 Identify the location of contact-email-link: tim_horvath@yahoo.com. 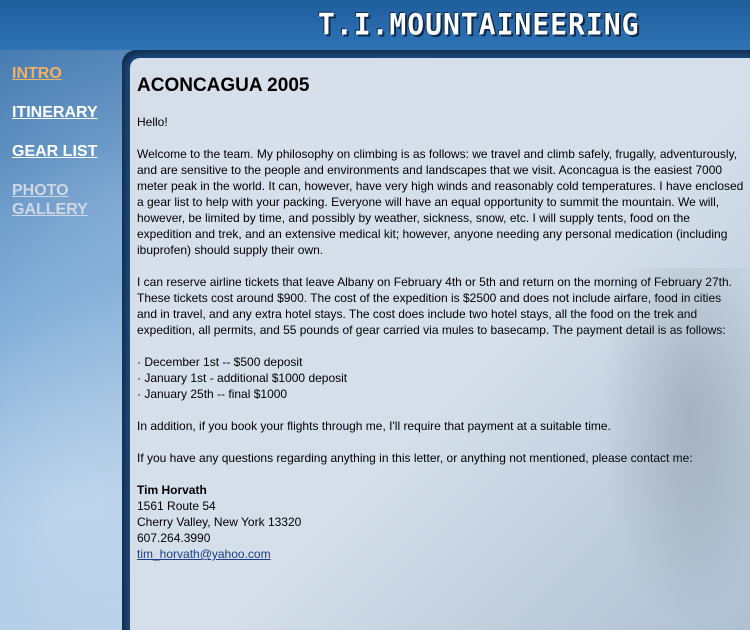
(204, 554).